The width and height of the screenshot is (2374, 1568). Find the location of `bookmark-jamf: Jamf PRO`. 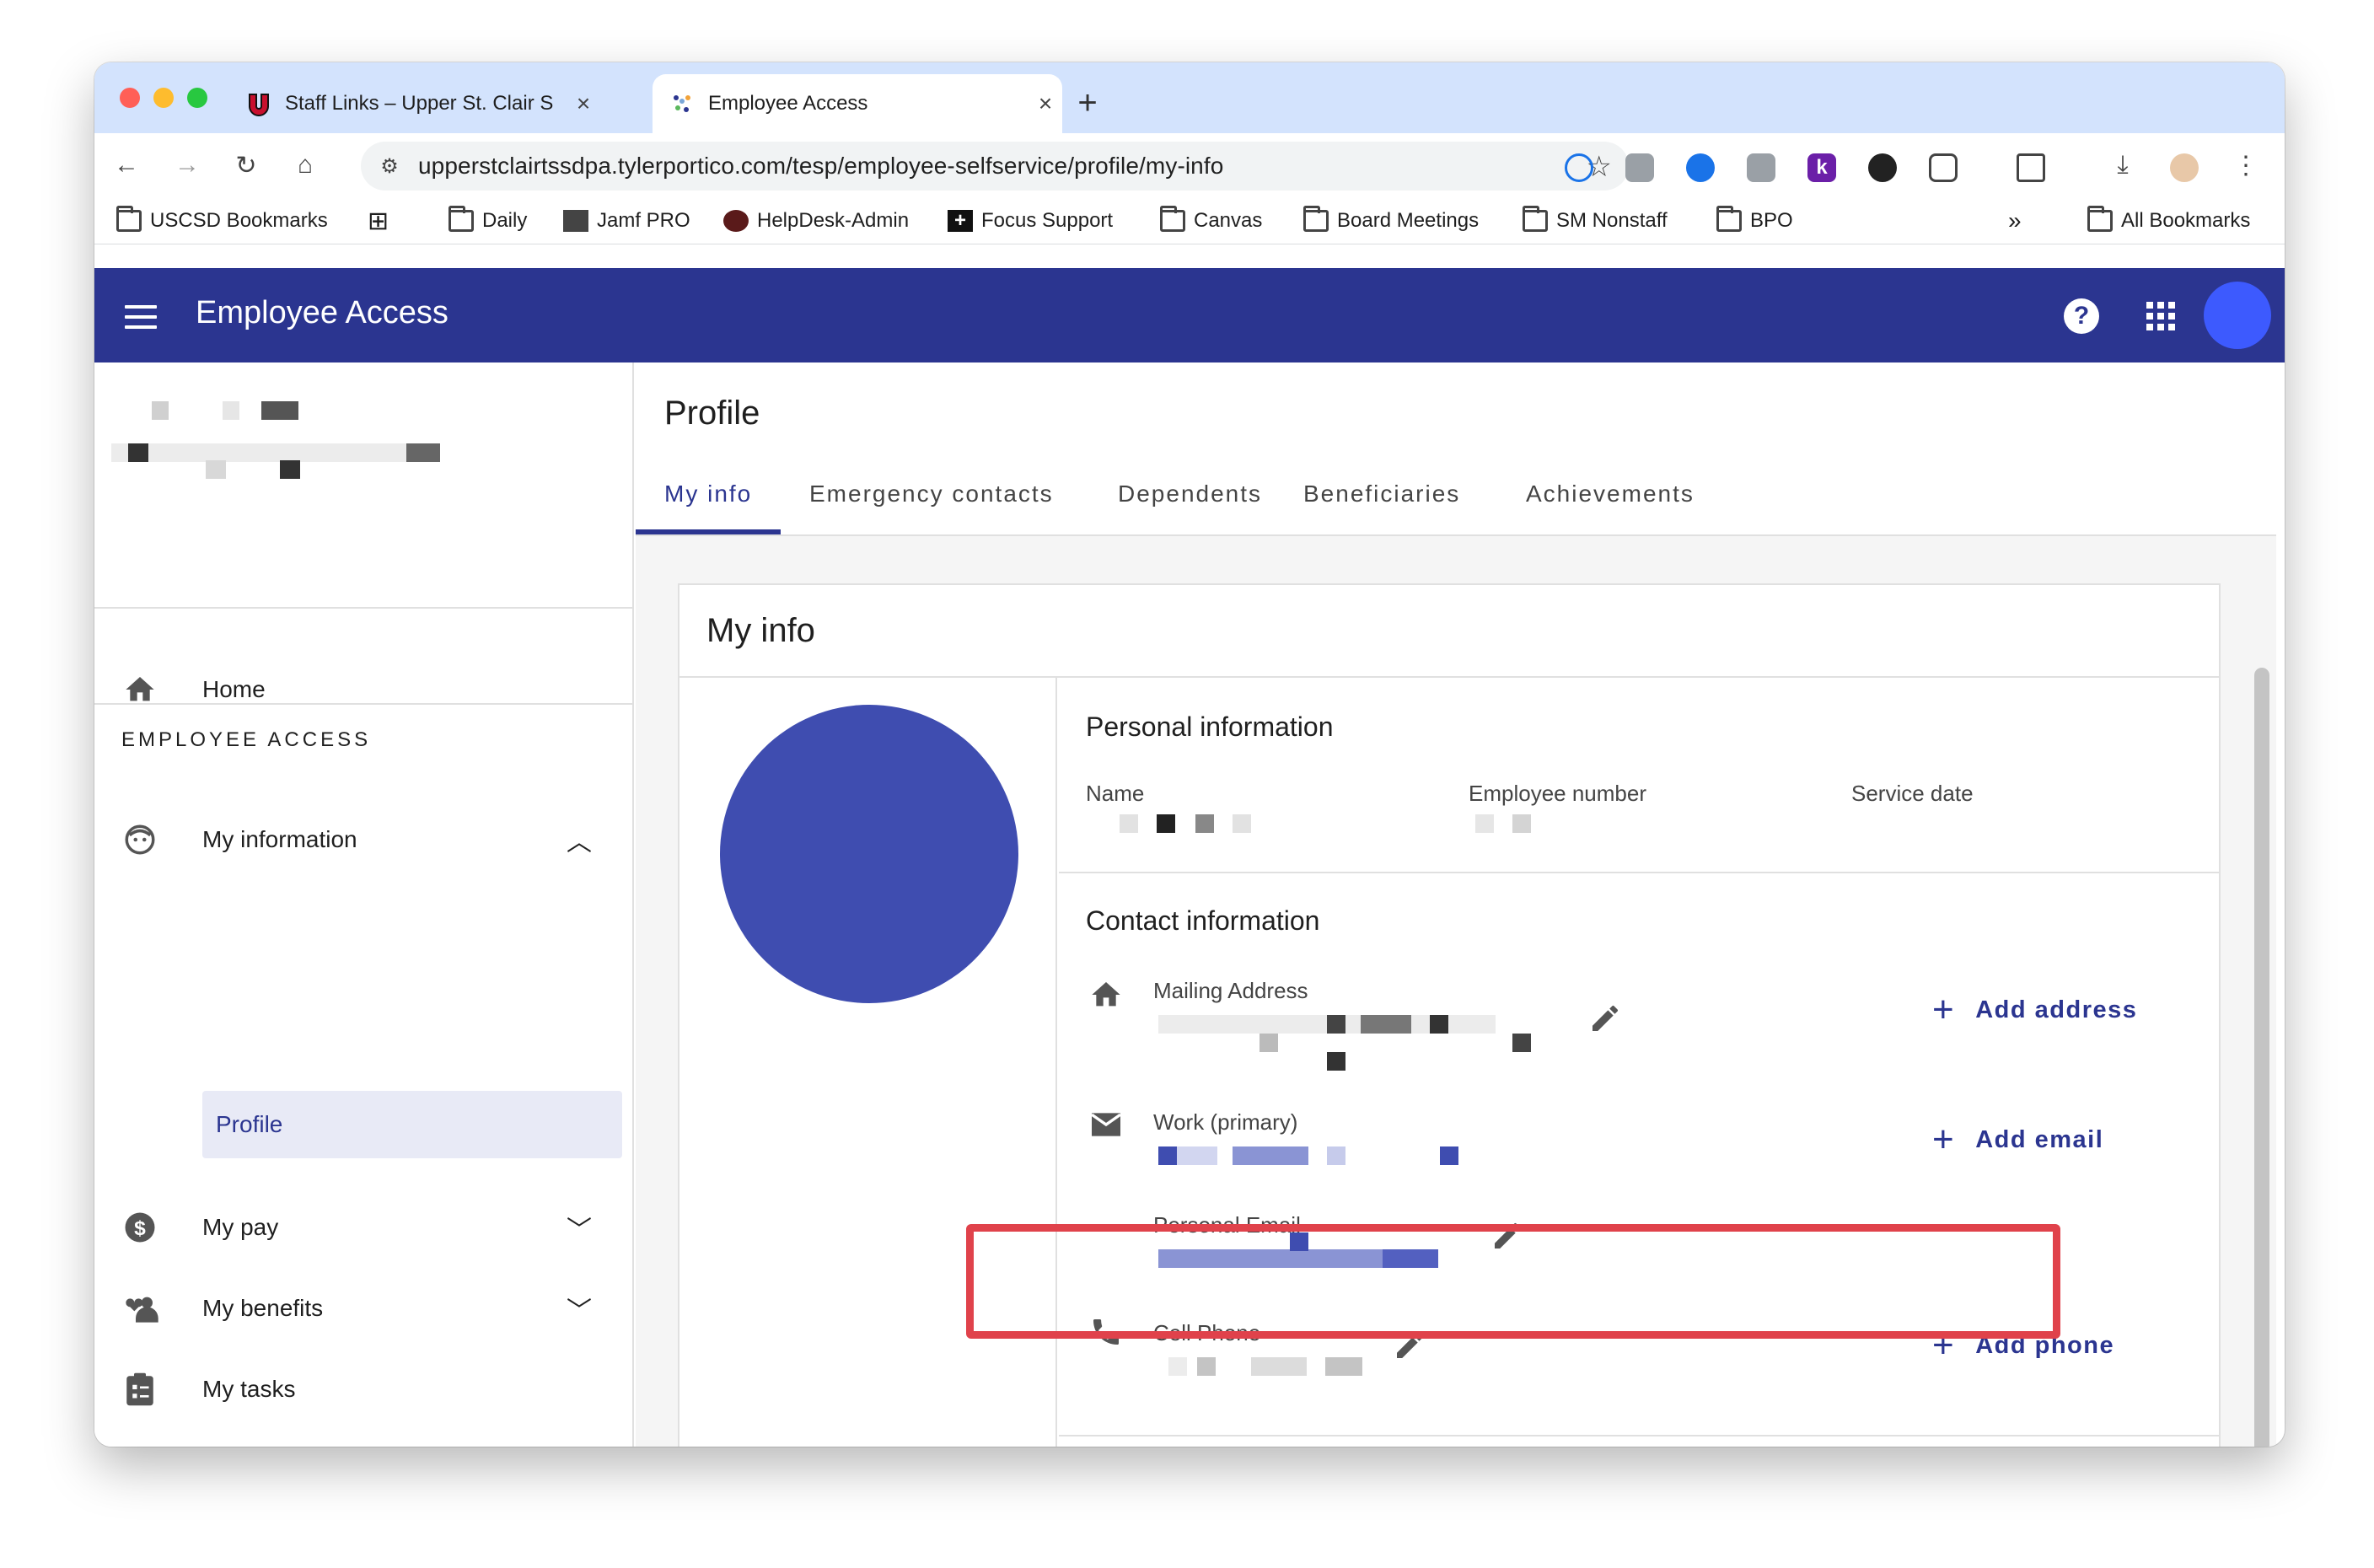

bookmark-jamf: Jamf PRO is located at coordinates (626, 221).